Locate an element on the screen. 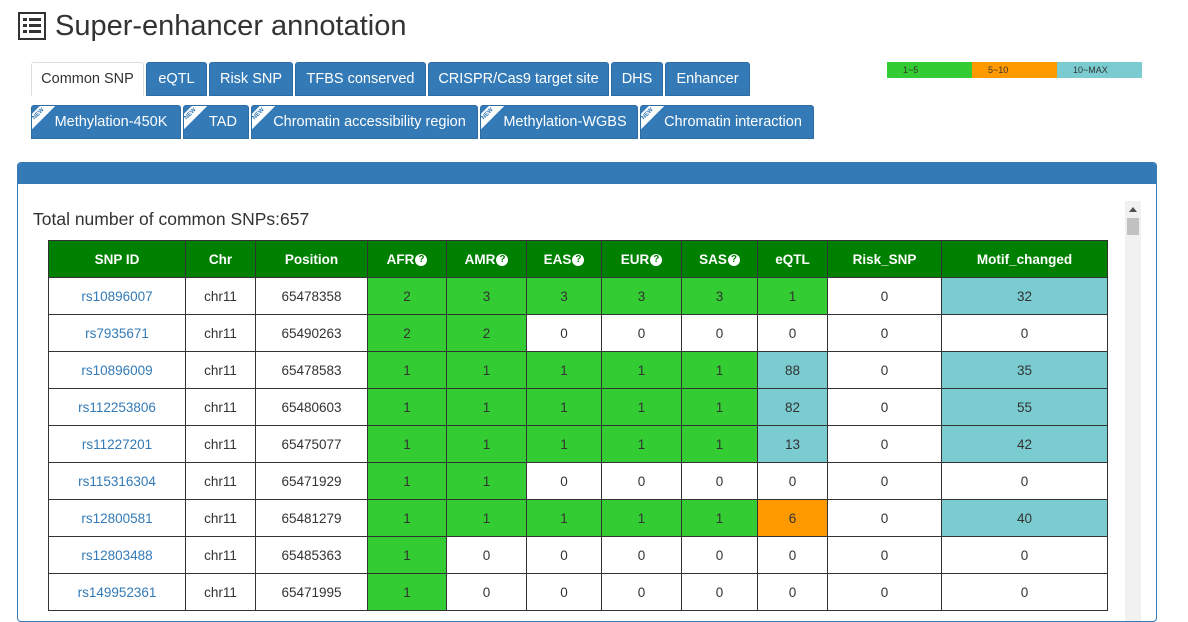  tab-tfbs-conserved: TFBS conserved is located at coordinates (360, 79).